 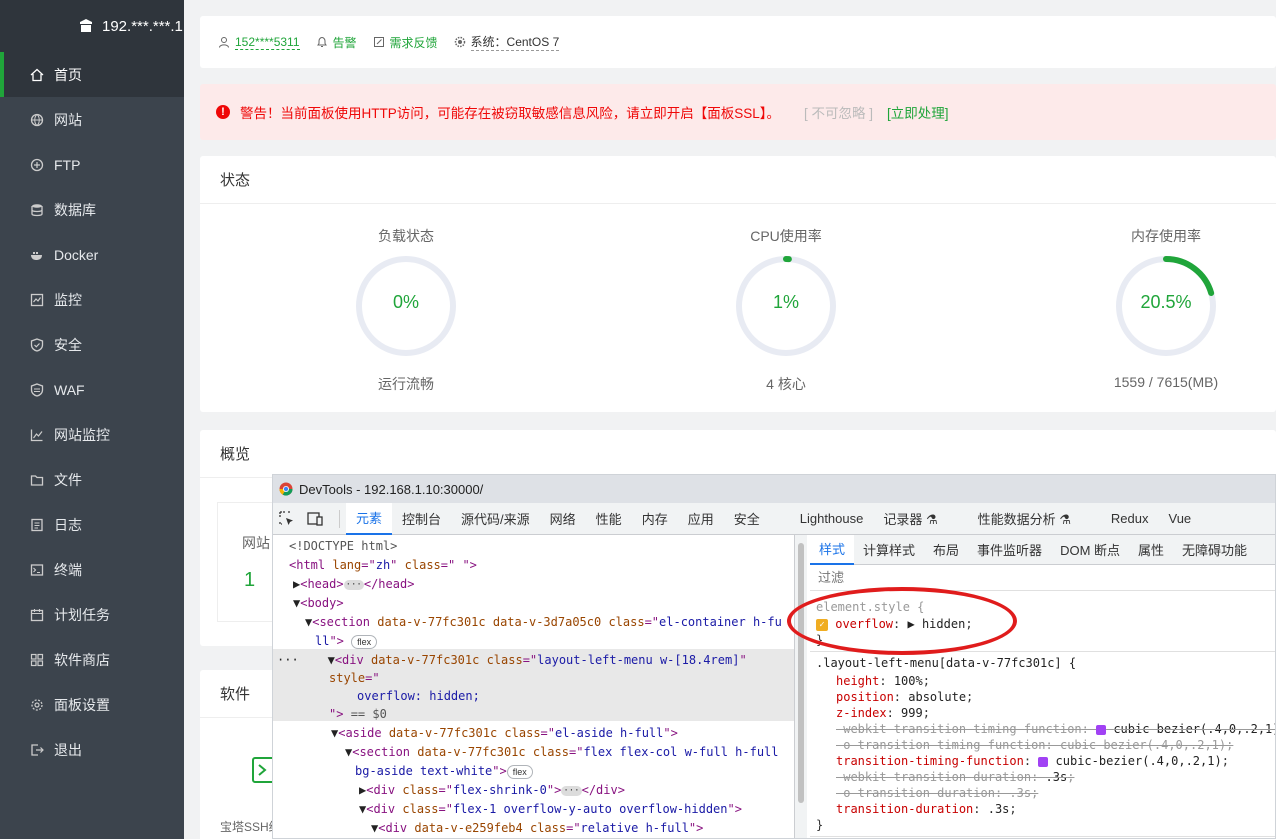 What do you see at coordinates (142, 26) in the screenshot?
I see `server-address: 192.***.***.1` at bounding box center [142, 26].